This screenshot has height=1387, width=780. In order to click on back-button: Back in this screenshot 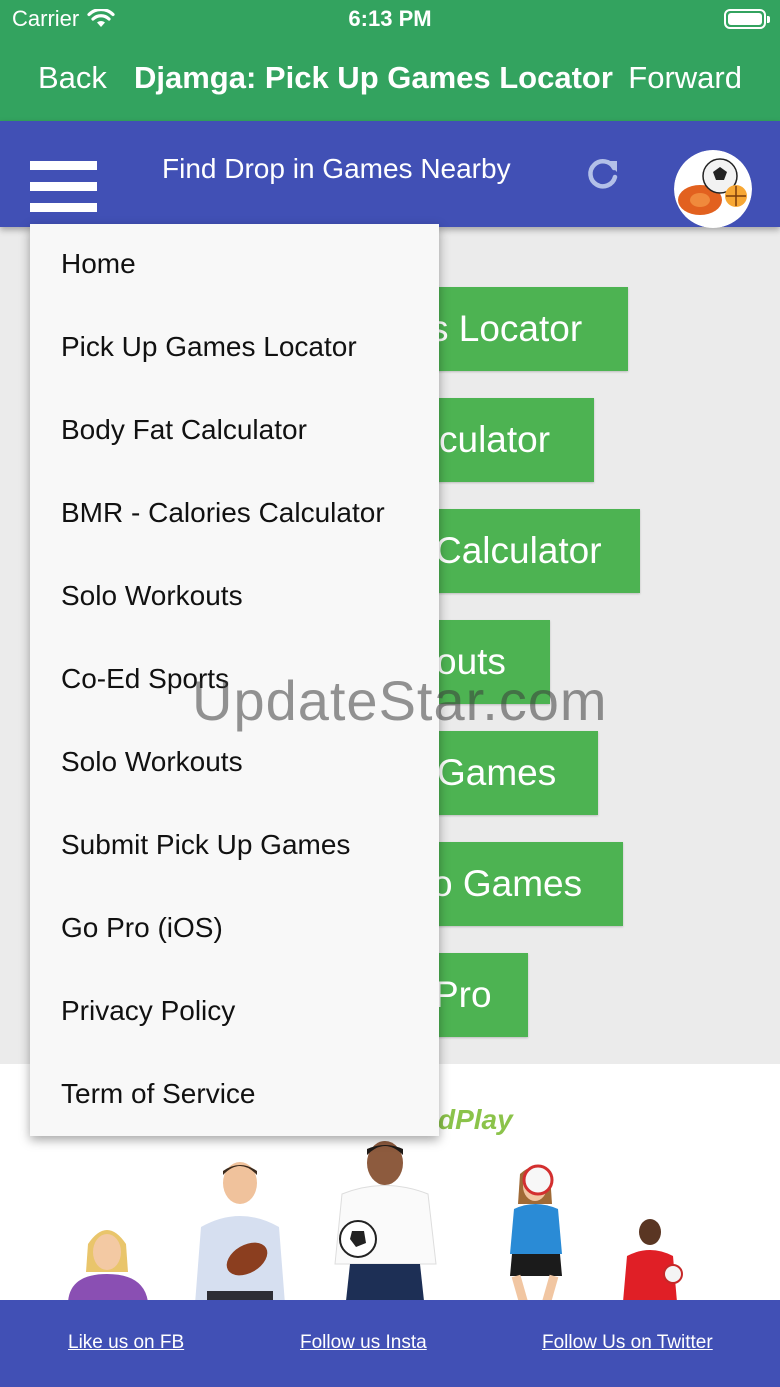, I will do `click(72, 78)`.